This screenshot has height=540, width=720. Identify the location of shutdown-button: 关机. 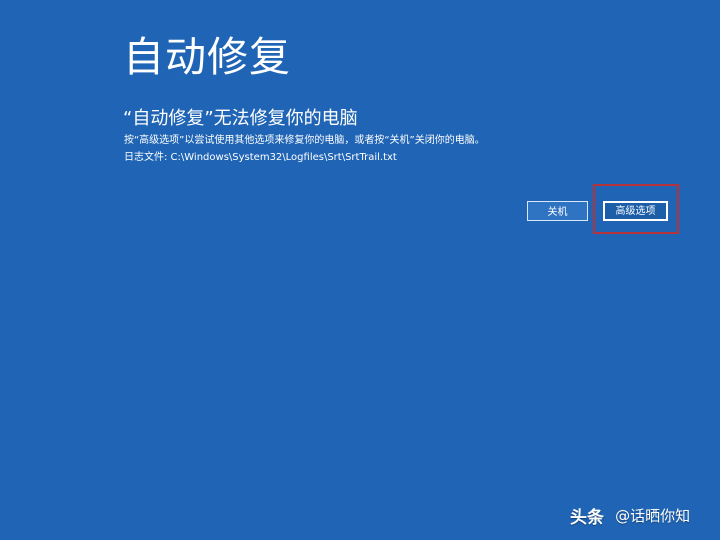
(557, 211).